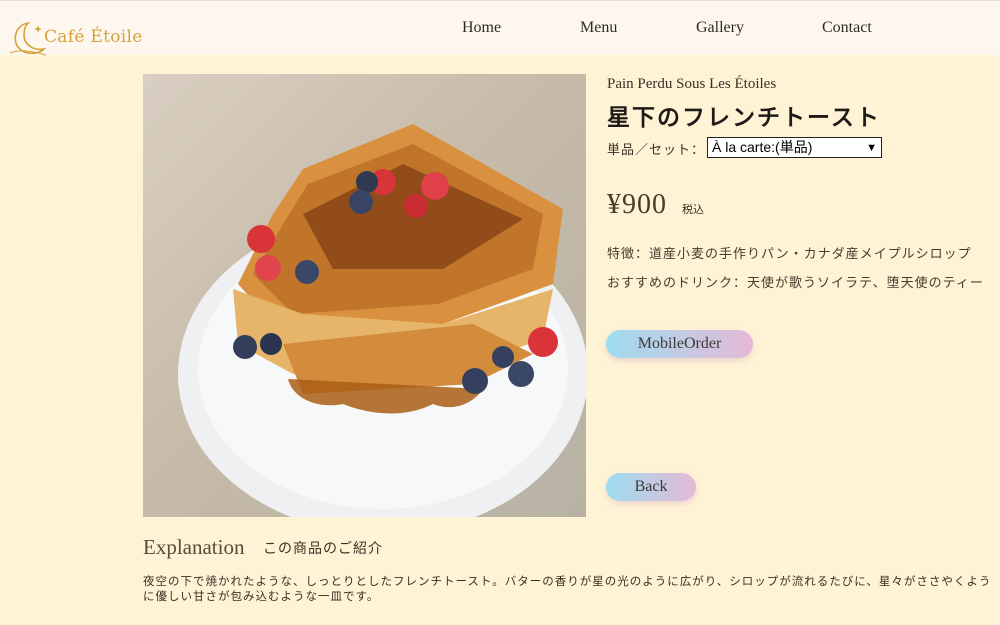 The image size is (1000, 625). I want to click on back-button: Back, so click(651, 487).